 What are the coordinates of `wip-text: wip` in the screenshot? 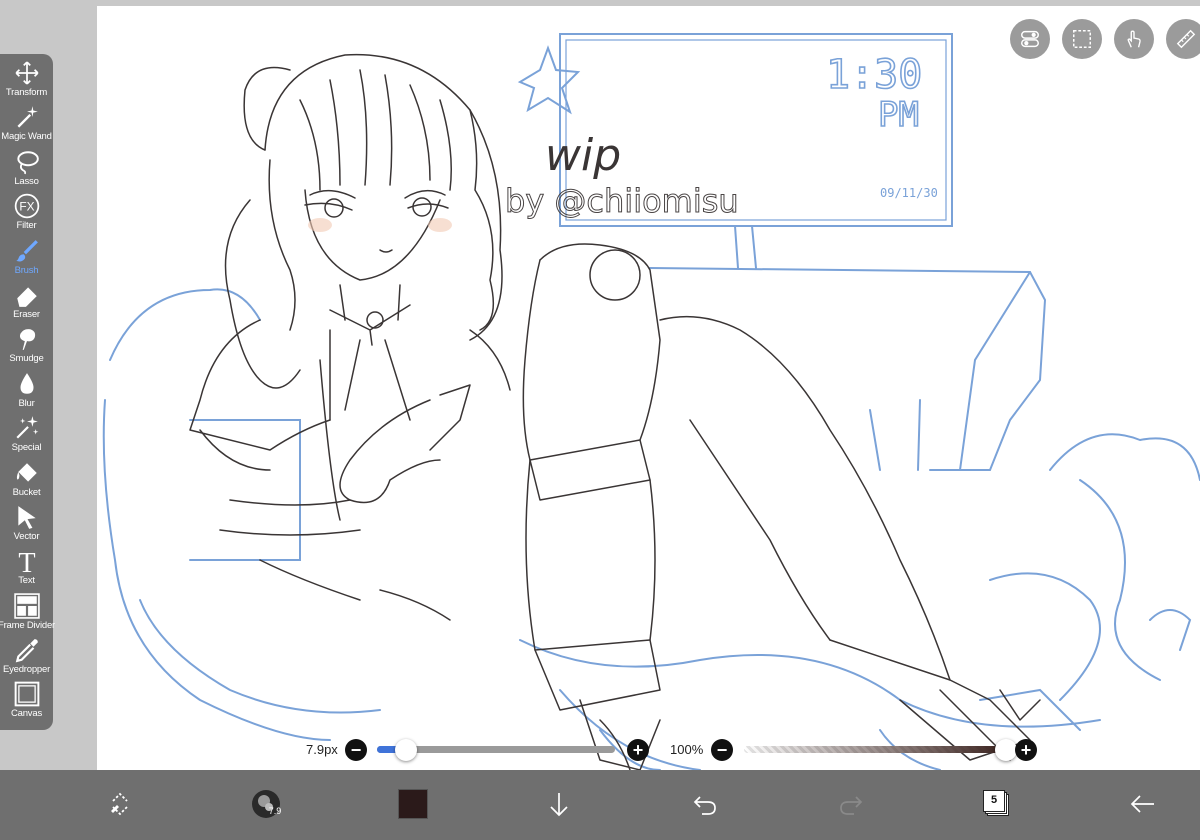 It's located at (583, 155).